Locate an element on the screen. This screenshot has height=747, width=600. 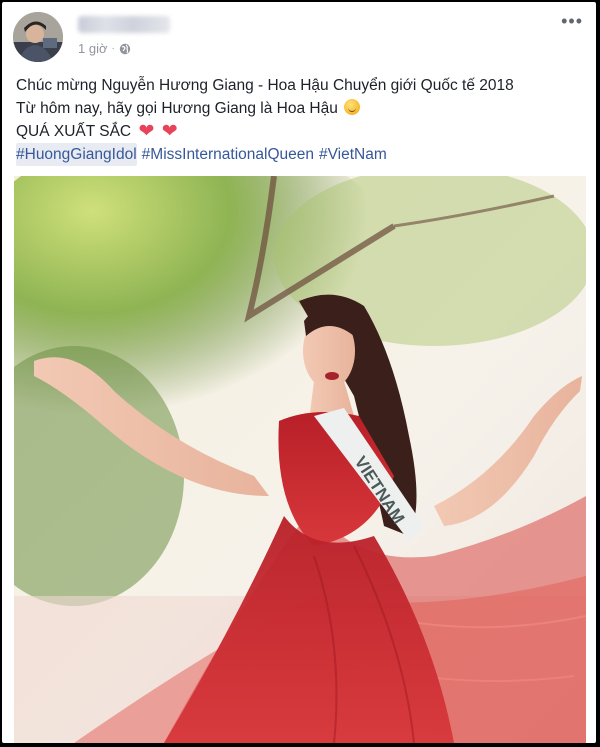
timestamp: 1 giờ is located at coordinates (93, 48).